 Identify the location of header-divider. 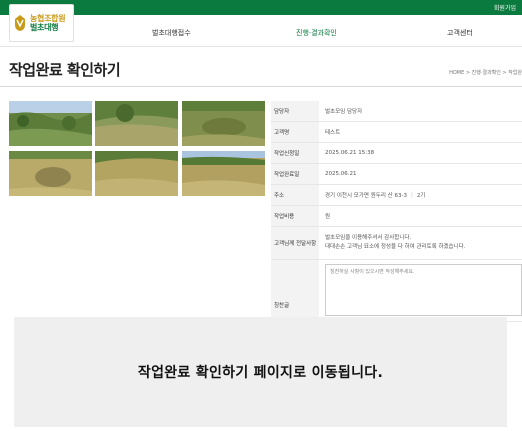
(261, 46).